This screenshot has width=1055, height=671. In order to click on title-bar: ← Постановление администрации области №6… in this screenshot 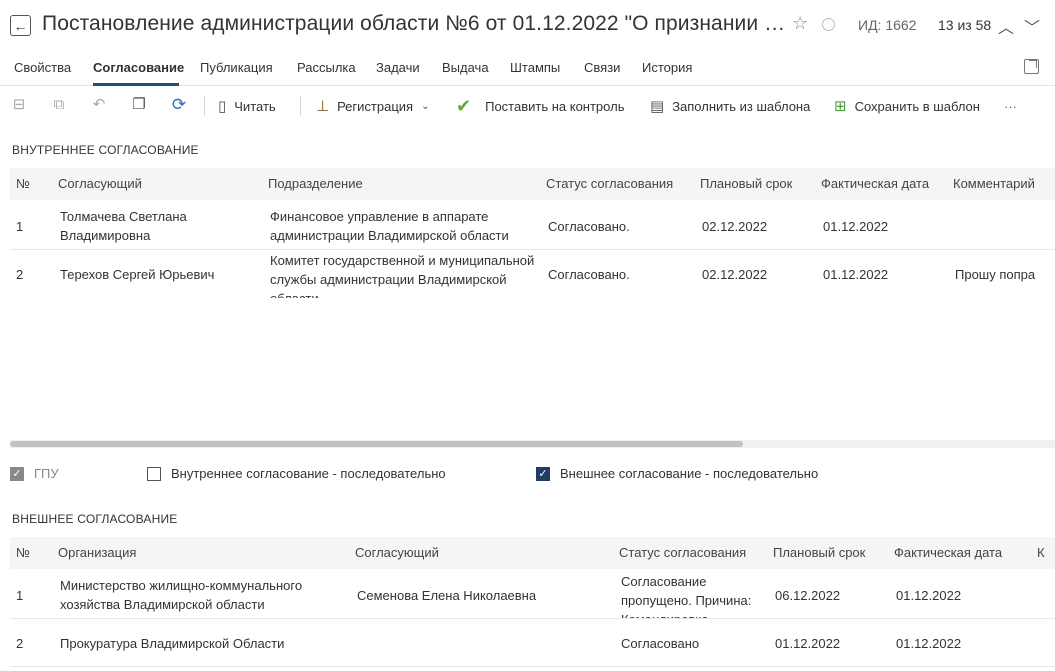, I will do `click(527, 25)`.